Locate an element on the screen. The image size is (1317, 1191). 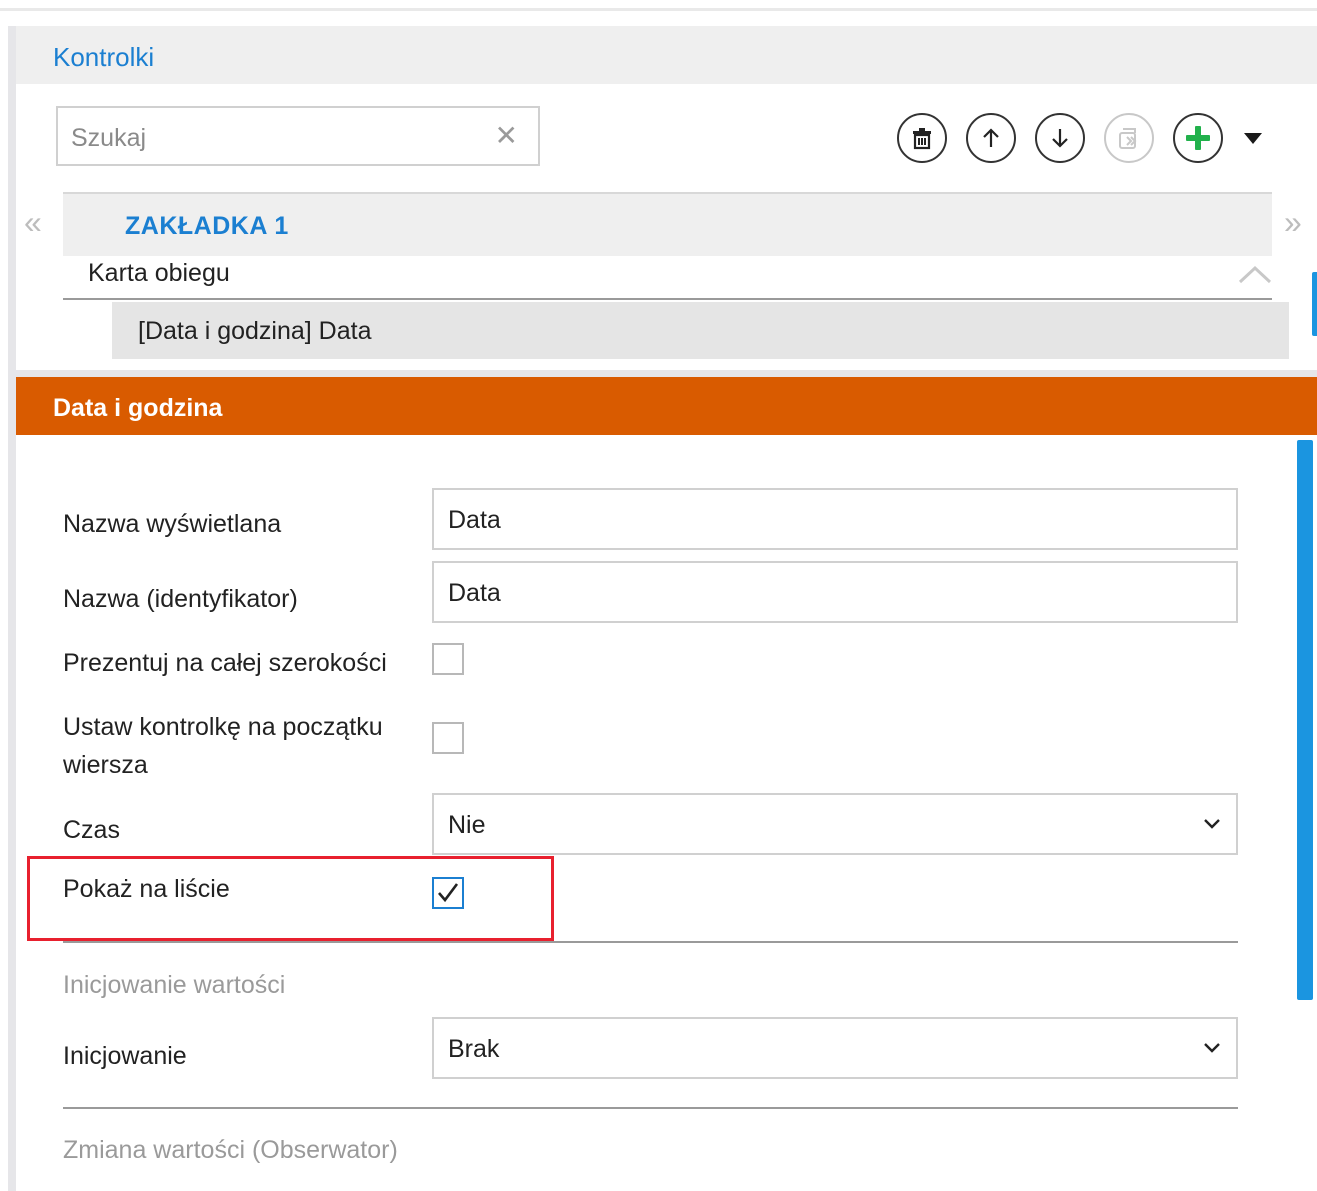
identifier-field: Data is located at coordinates (835, 592).